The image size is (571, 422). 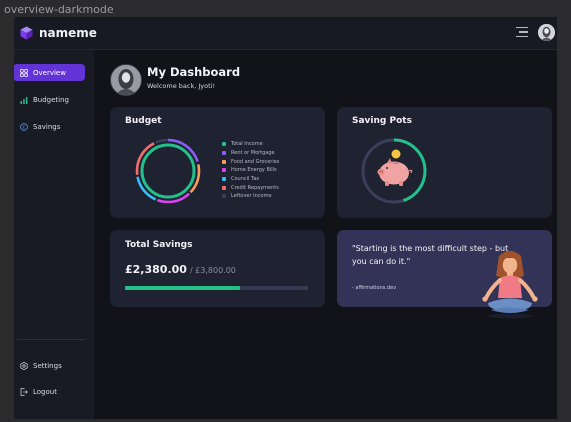 What do you see at coordinates (212, 270) in the screenshot?
I see `savings-target: / £3,800.00` at bounding box center [212, 270].